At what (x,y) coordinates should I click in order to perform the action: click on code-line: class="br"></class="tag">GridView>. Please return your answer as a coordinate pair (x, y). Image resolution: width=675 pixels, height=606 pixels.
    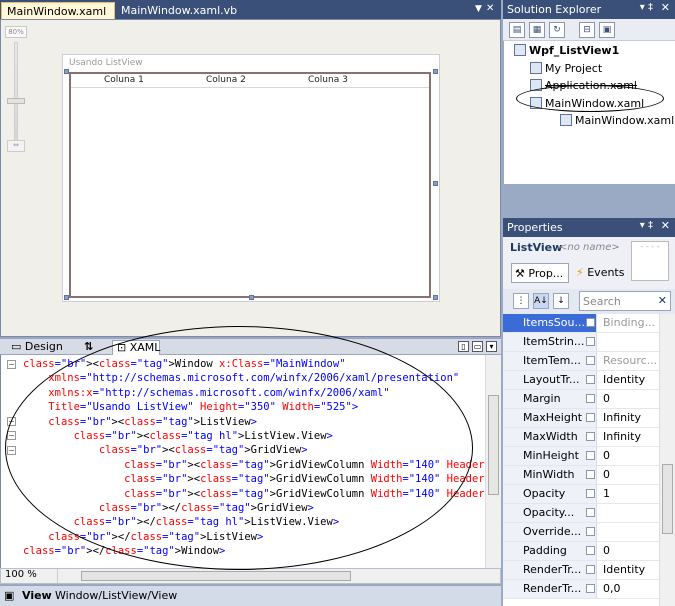
    Looking at the image, I should click on (254, 508).